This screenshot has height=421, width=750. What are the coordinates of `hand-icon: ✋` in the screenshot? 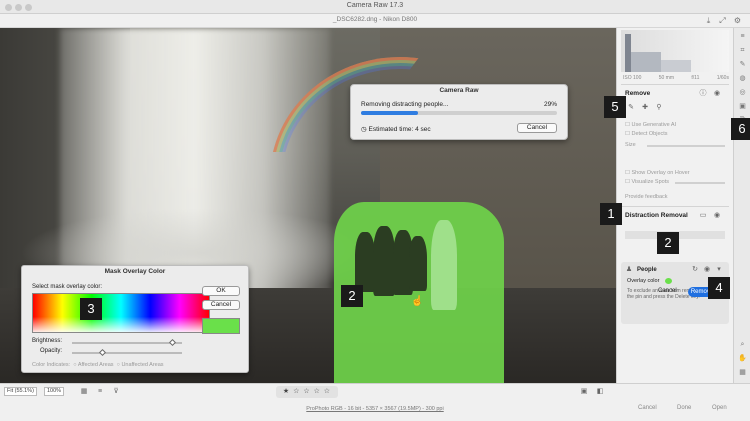 It's located at (742, 358).